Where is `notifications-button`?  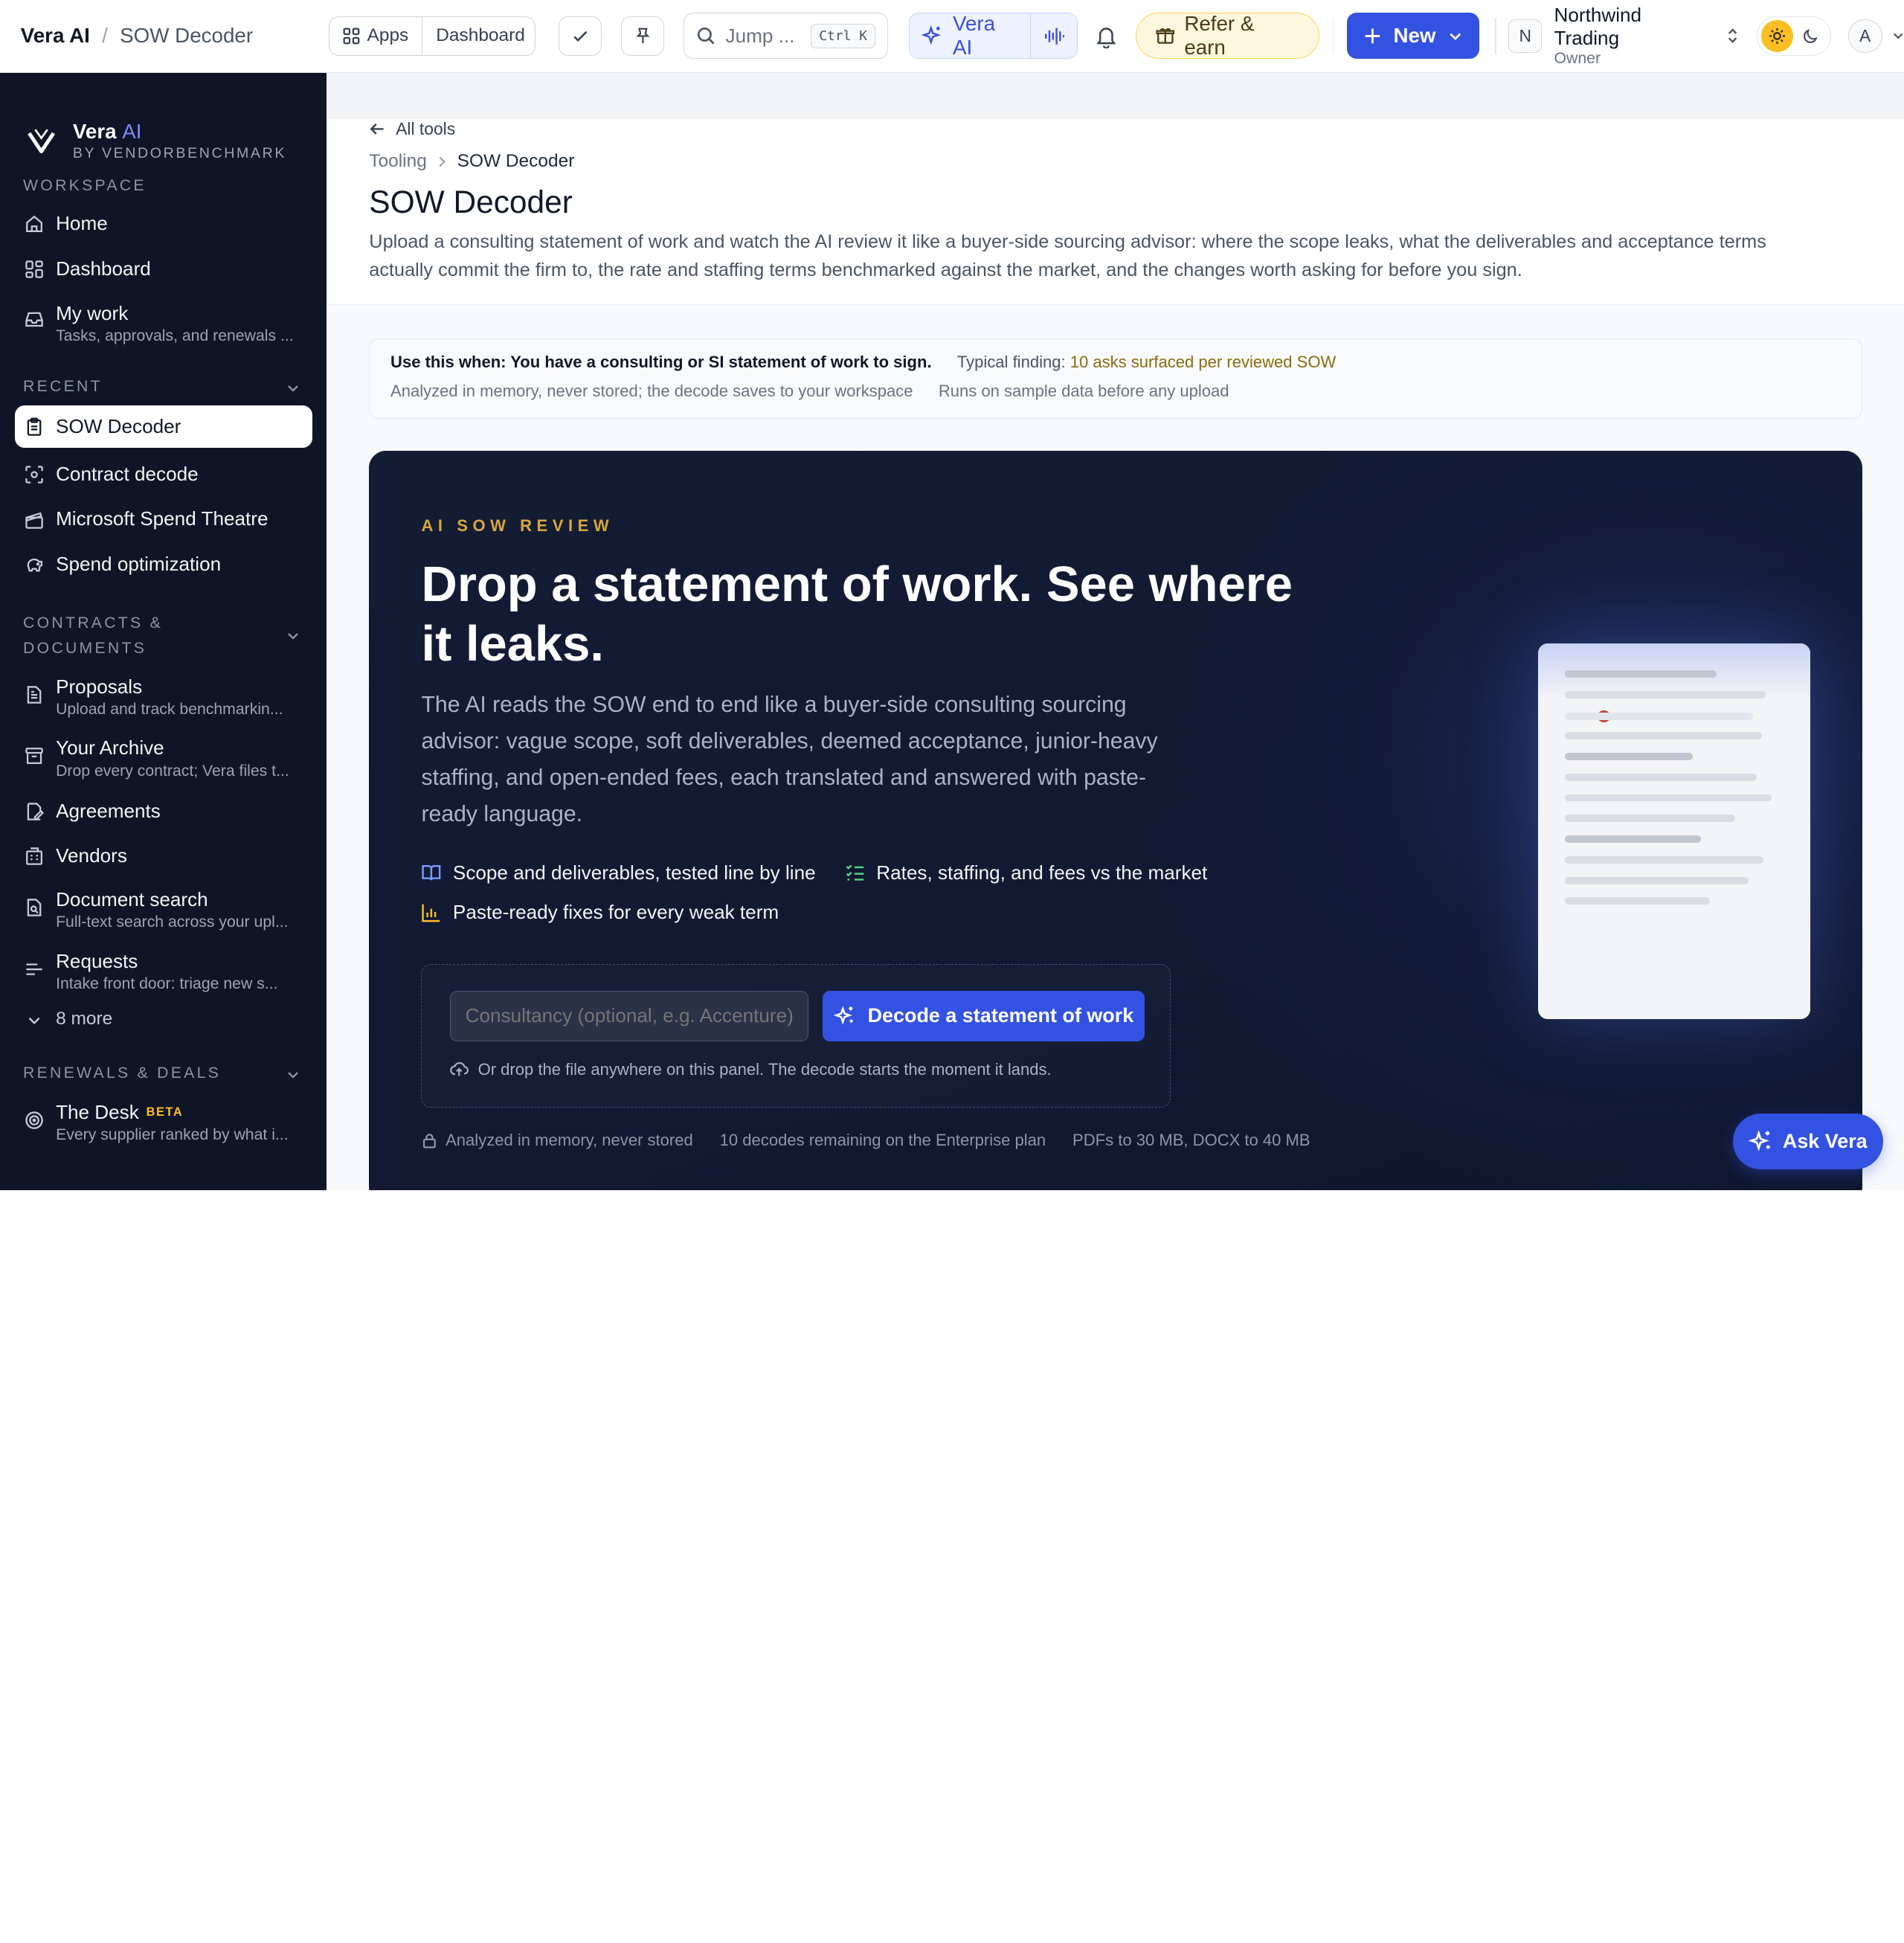 notifications-button is located at coordinates (1106, 36).